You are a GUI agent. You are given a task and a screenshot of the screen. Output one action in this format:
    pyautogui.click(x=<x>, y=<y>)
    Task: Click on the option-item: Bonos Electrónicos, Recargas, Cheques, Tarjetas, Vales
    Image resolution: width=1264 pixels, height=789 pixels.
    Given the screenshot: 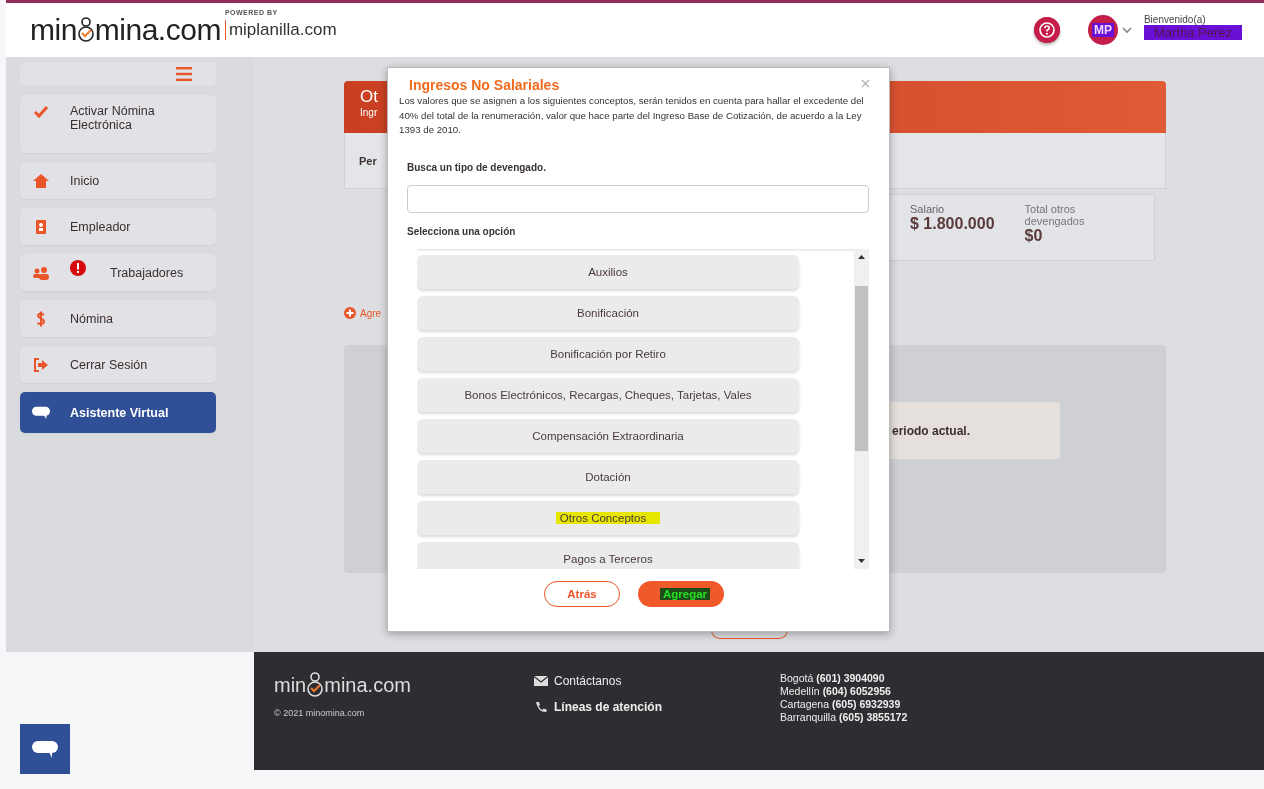 What is the action you would take?
    pyautogui.click(x=608, y=394)
    